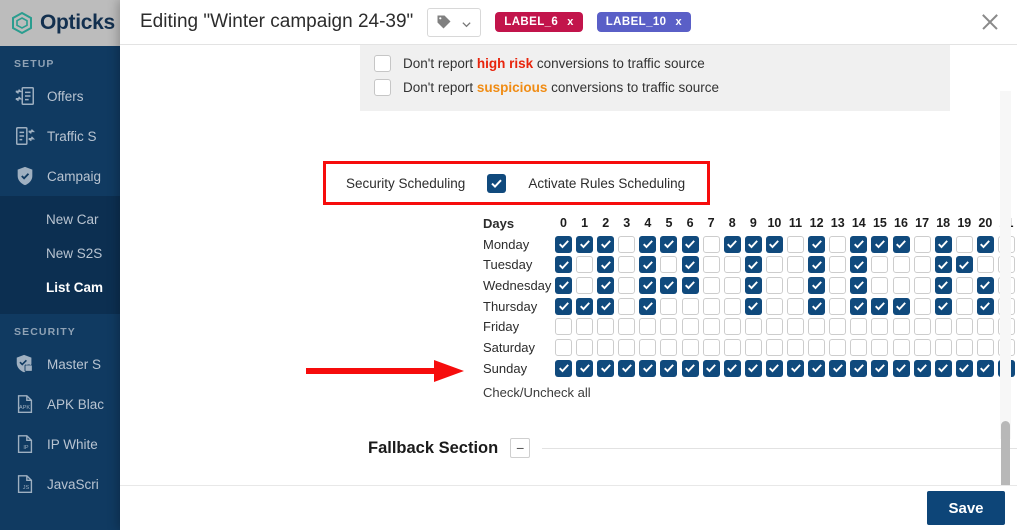 Image resolution: width=1017 pixels, height=530 pixels. What do you see at coordinates (539, 22) in the screenshot?
I see `label-chip-1: LABEL_6 x` at bounding box center [539, 22].